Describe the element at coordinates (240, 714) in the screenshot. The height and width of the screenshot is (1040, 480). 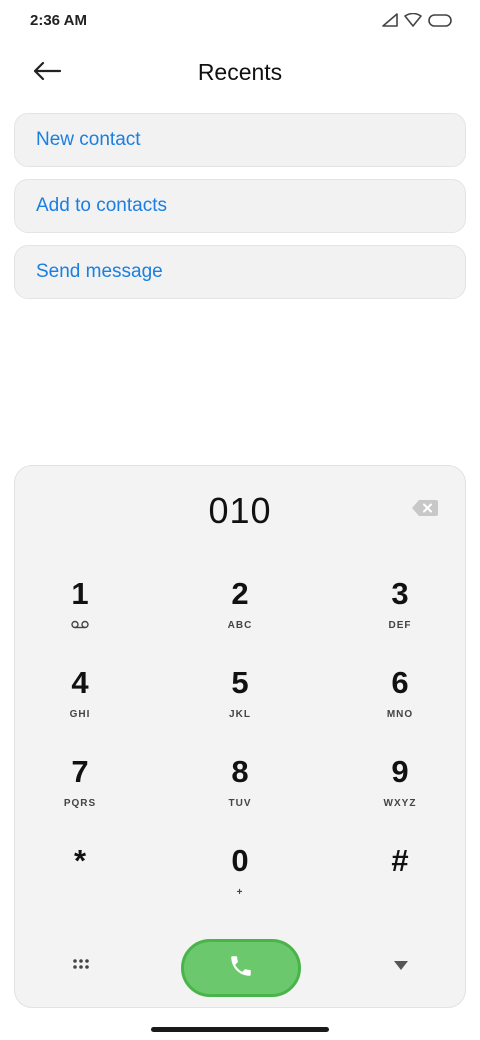
I see `key-letters: JKL` at that location.